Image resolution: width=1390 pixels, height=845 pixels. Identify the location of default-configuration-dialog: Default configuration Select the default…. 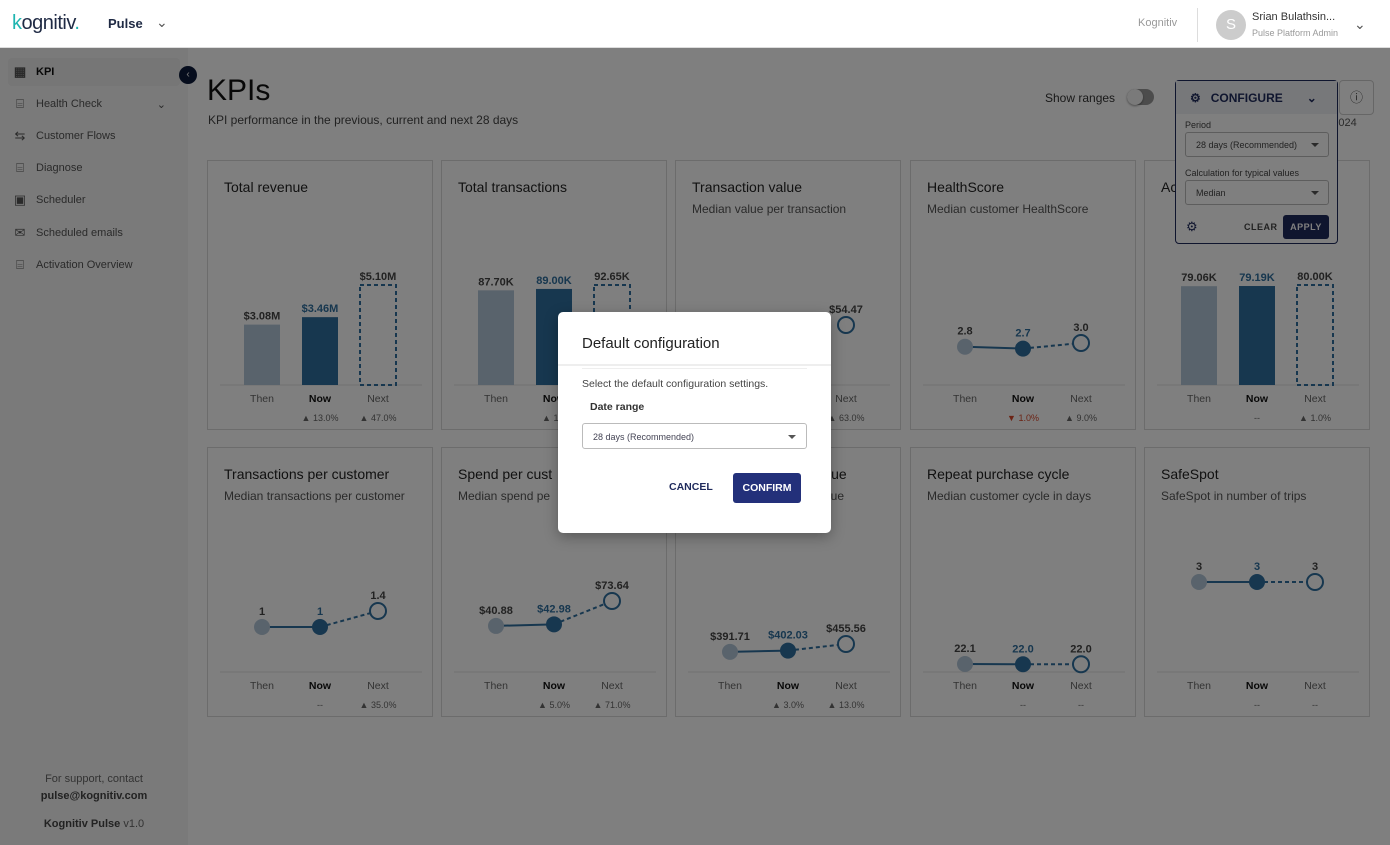
(694, 422).